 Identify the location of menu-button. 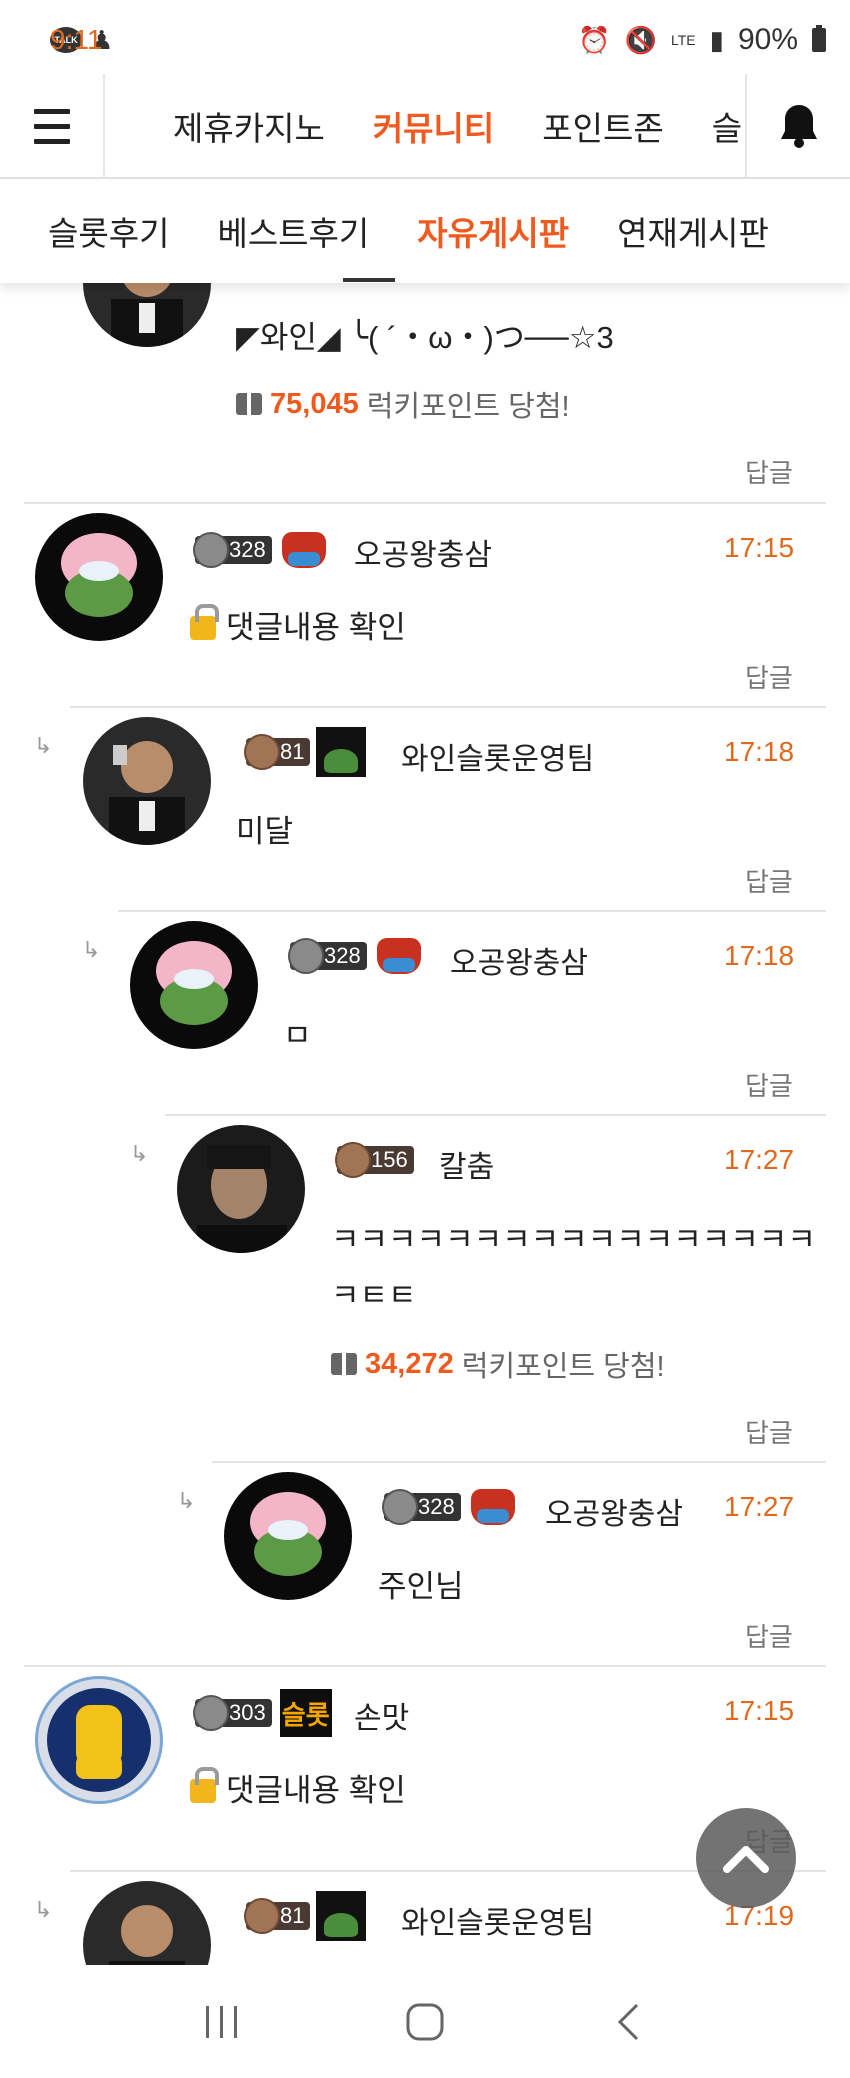
(52, 126).